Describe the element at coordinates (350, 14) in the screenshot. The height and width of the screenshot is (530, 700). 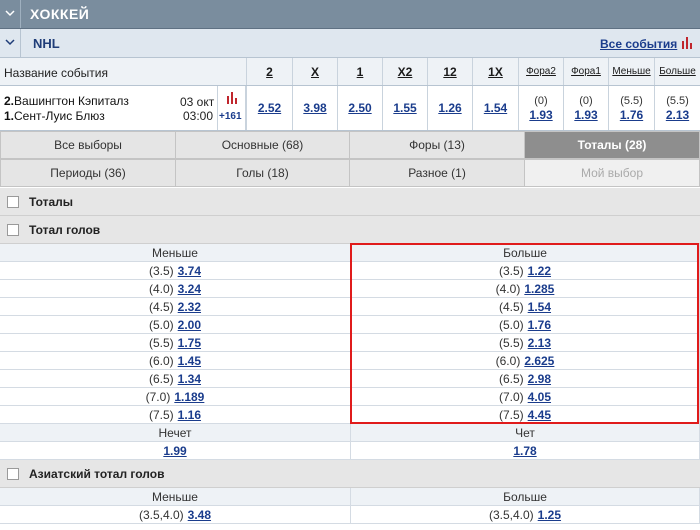
I see `sport-header: ХОККЕЙ` at that location.